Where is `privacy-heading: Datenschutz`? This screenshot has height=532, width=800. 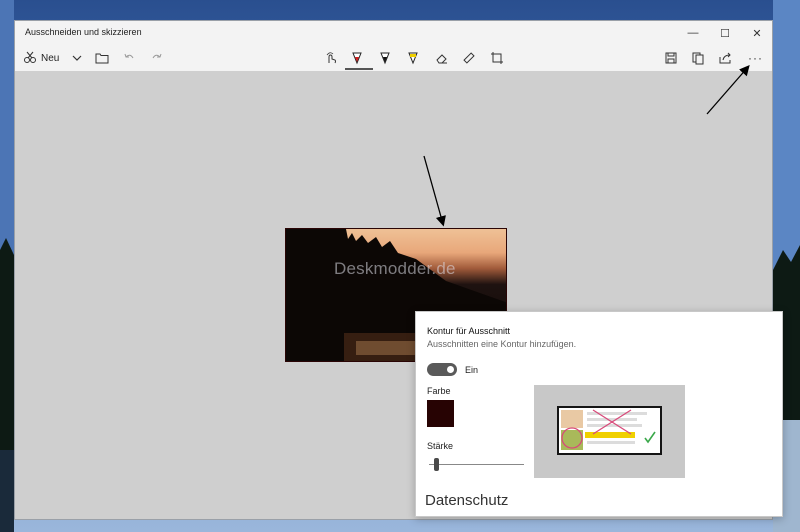
privacy-heading: Datenschutz is located at coordinates (467, 500).